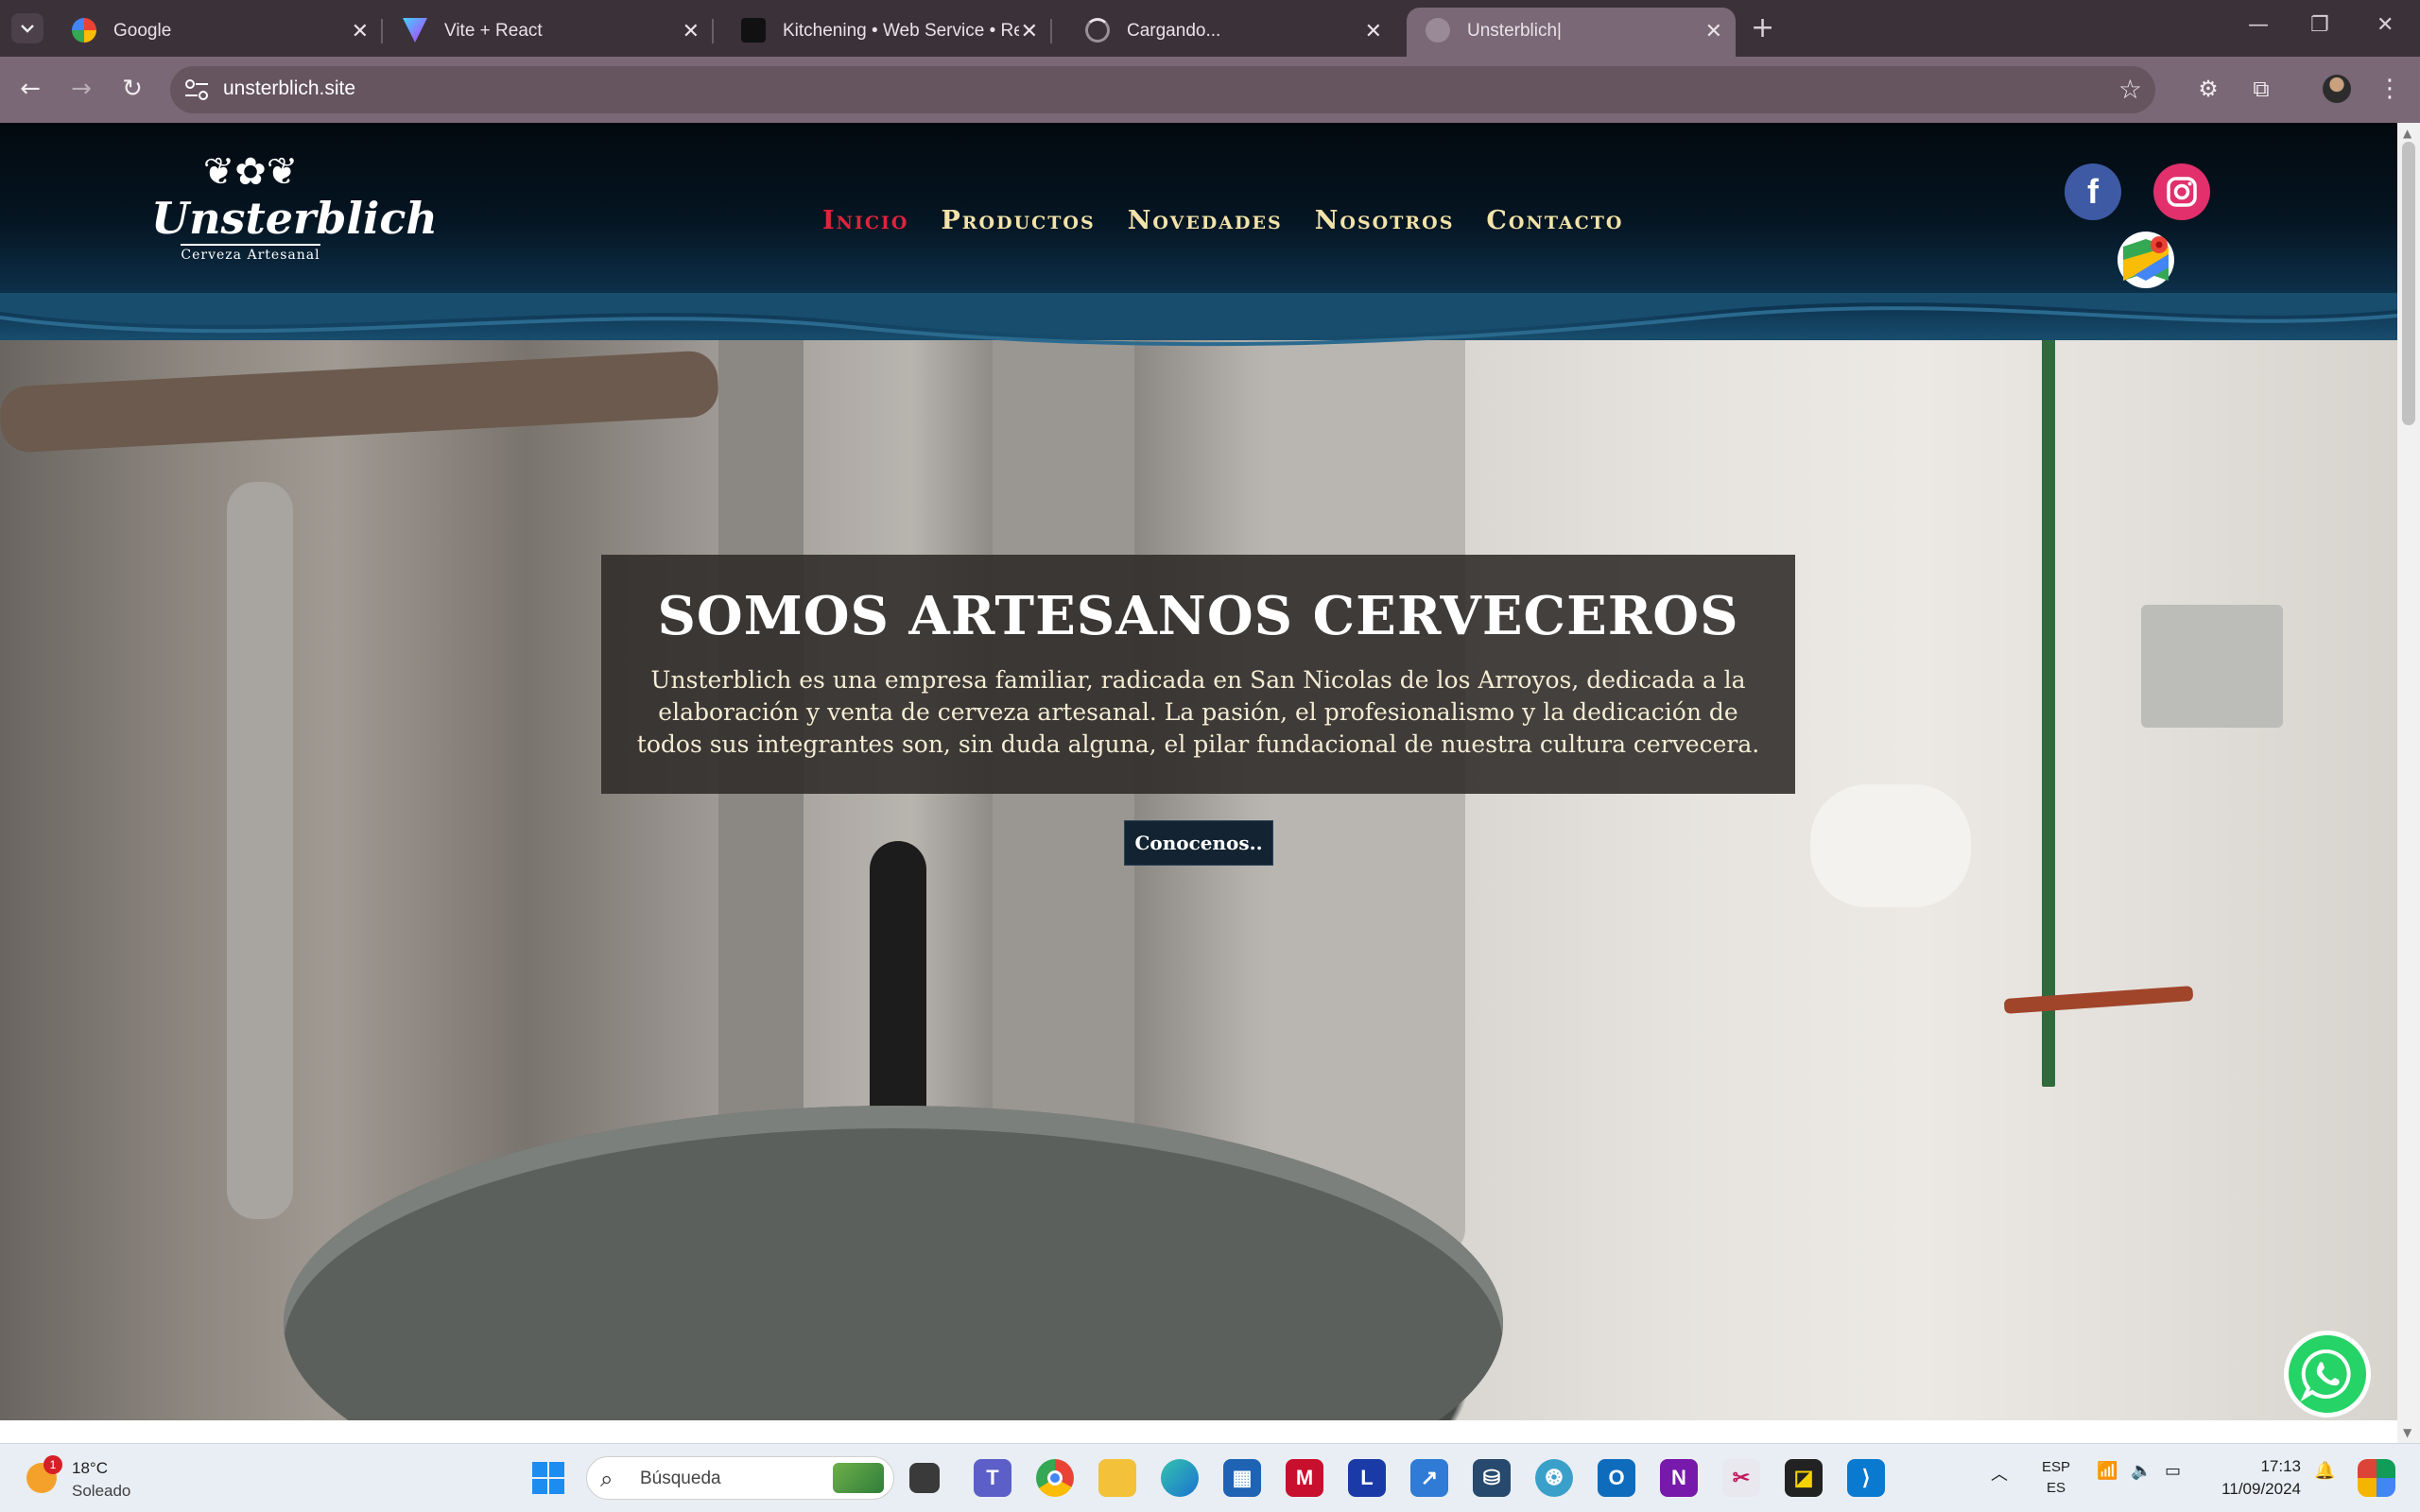 This screenshot has height=1512, width=2420. What do you see at coordinates (1231, 32) in the screenshot?
I see `tab-cargando: Cargando... ✕` at bounding box center [1231, 32].